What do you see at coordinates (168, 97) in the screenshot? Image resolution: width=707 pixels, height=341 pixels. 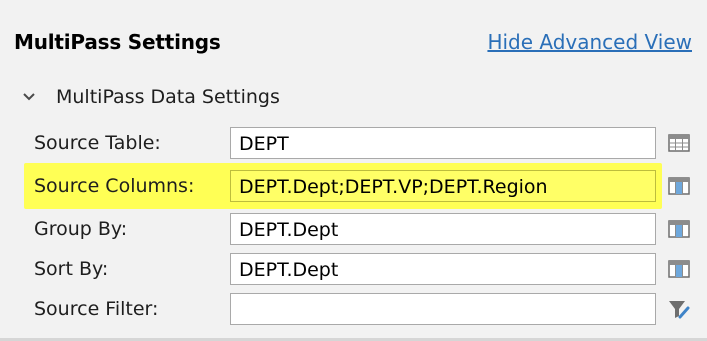 I see `section-title: MultiPass Data Settings` at bounding box center [168, 97].